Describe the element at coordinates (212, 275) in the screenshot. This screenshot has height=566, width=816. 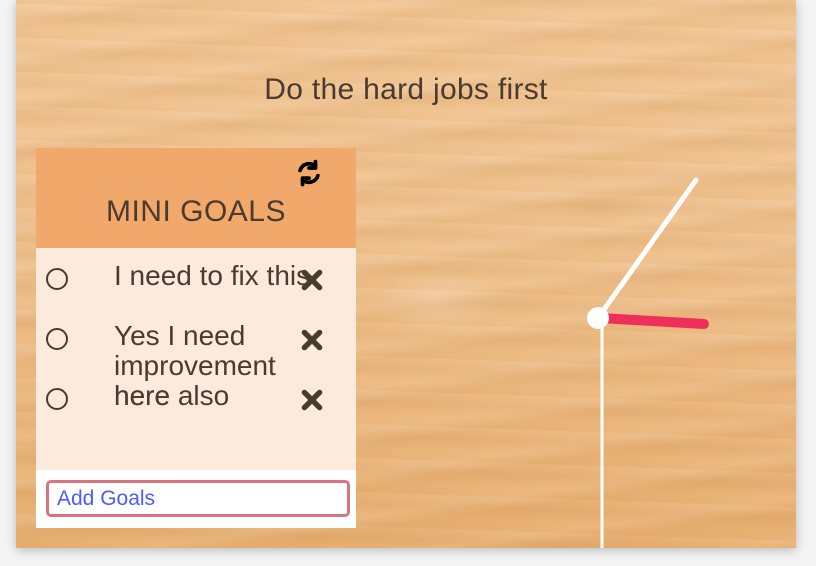
I see `goal-text: I need to fix this` at that location.